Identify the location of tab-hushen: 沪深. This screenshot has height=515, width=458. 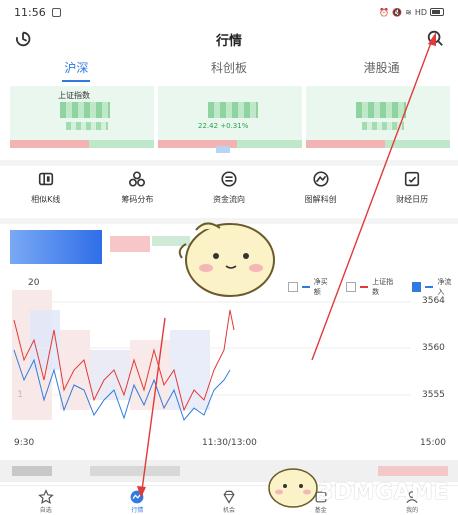
(76, 69).